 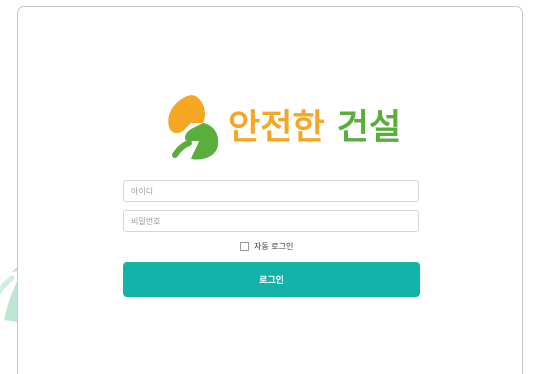 What do you see at coordinates (271, 279) in the screenshot?
I see `login-button: 로그인` at bounding box center [271, 279].